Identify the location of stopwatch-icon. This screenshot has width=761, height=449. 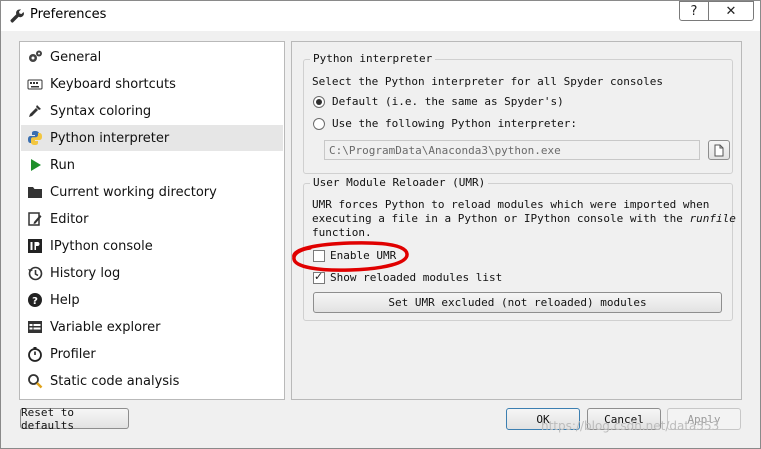
(35, 354).